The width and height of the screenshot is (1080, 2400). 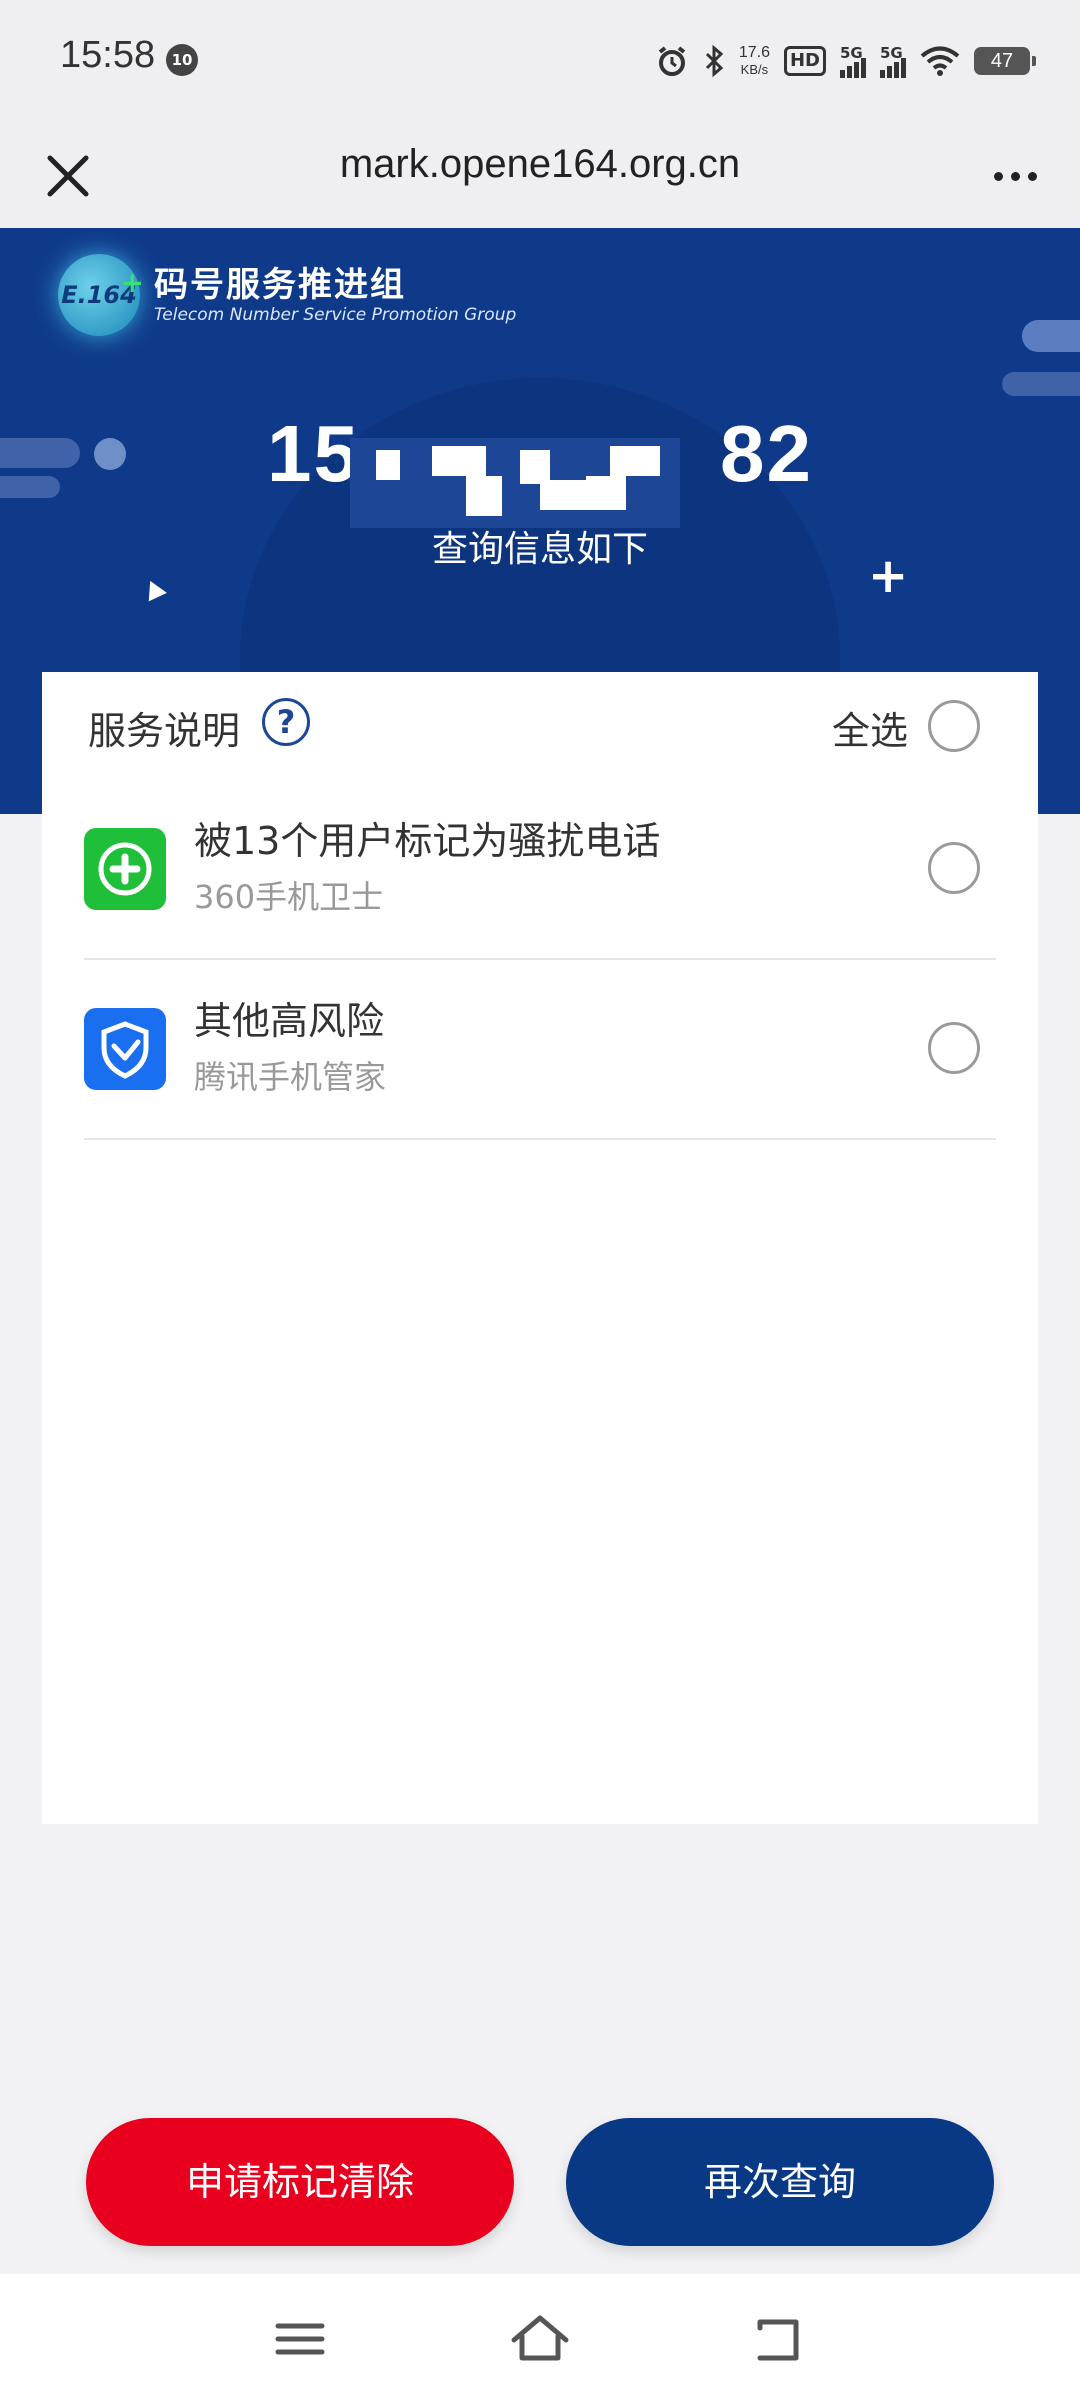 What do you see at coordinates (540, 726) in the screenshot?
I see `card-header: 服务说明 ? 全选` at bounding box center [540, 726].